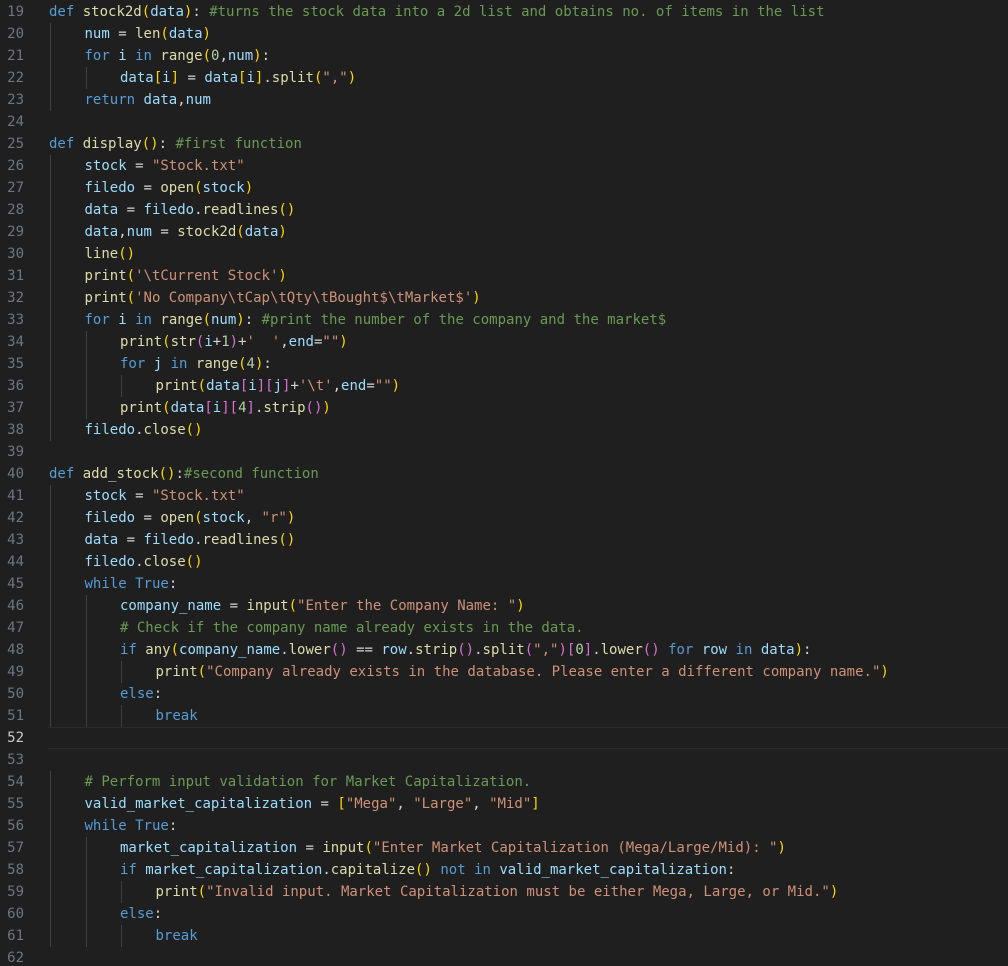  Describe the element at coordinates (110, 100) in the screenshot. I see `token-control: return` at that location.